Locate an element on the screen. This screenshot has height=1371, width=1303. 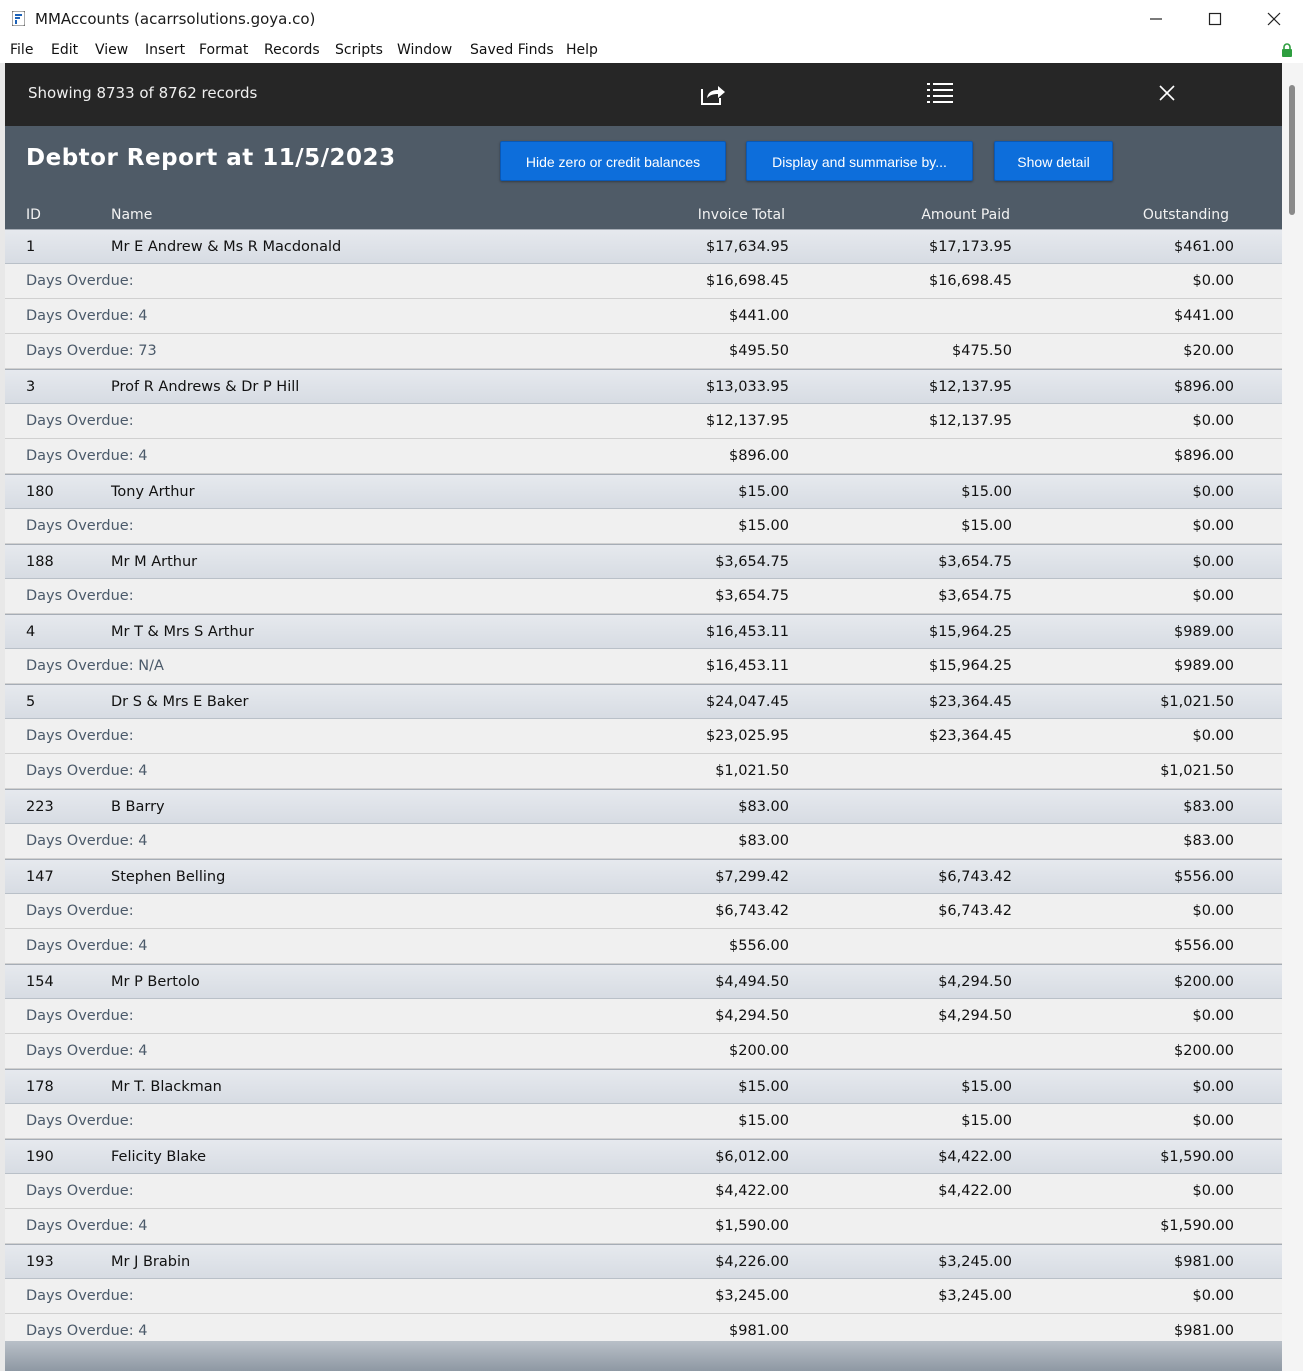
outstanding-value: $896.00 is located at coordinates (1204, 387).